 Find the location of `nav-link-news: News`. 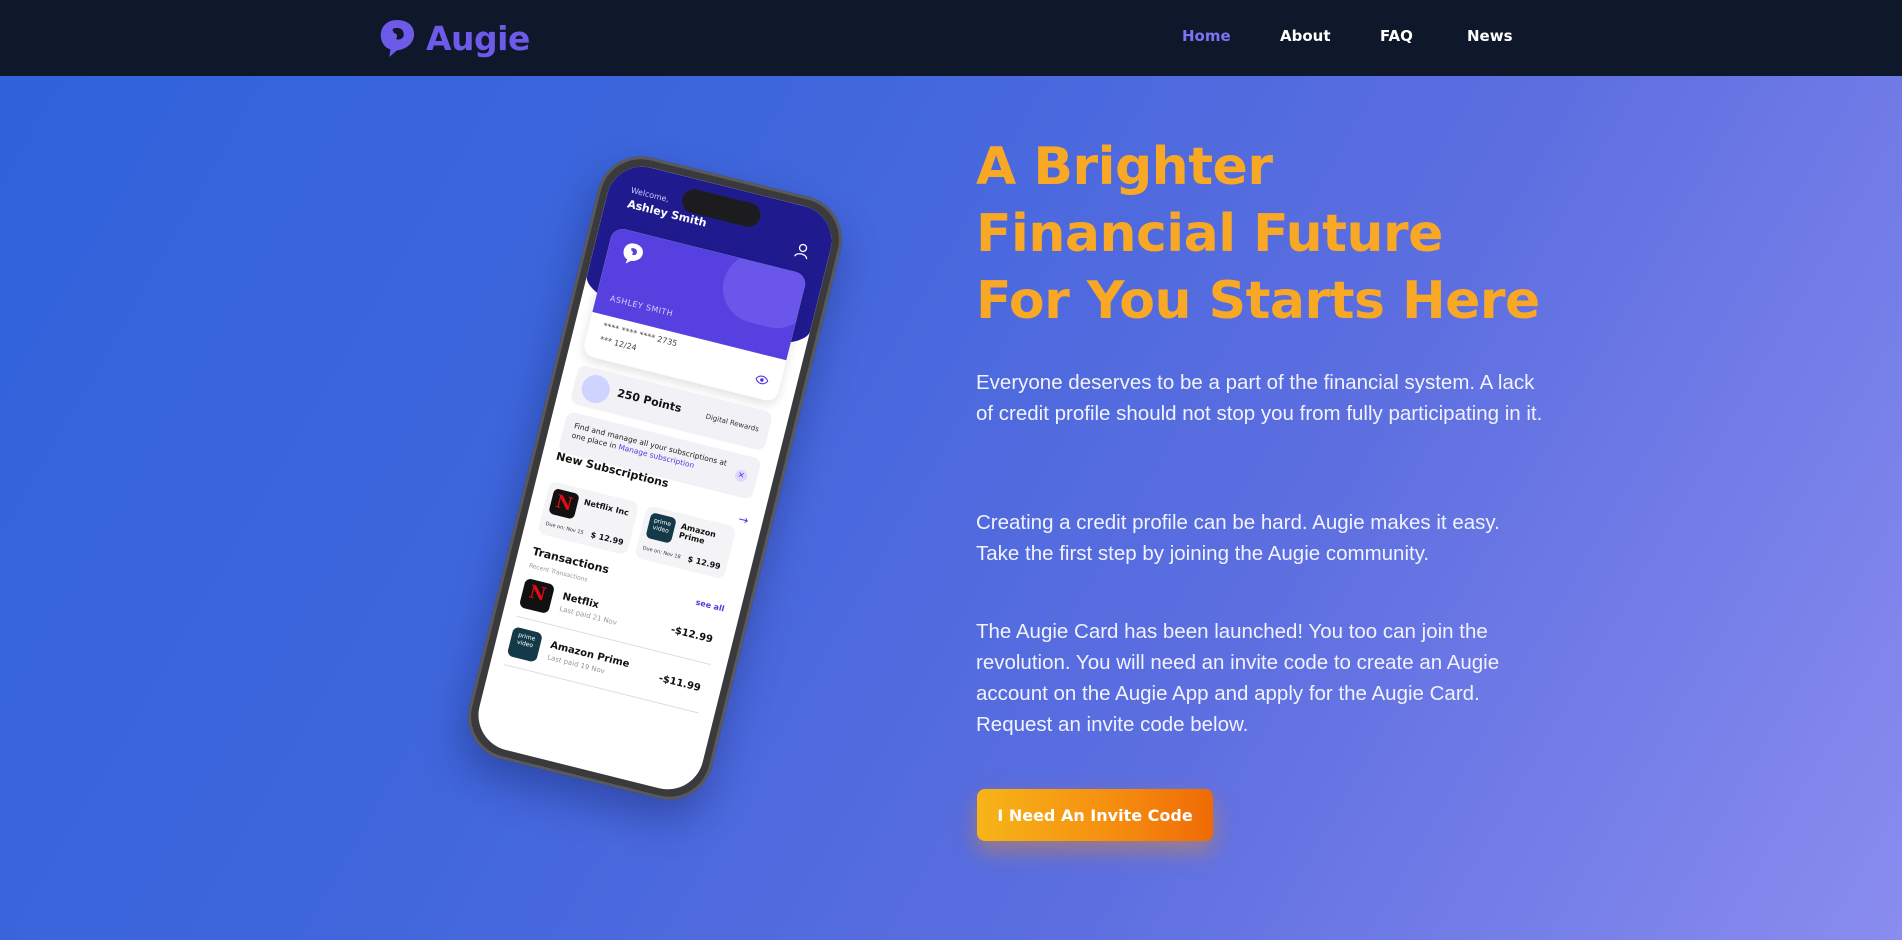

nav-link-news: News is located at coordinates (1490, 36).